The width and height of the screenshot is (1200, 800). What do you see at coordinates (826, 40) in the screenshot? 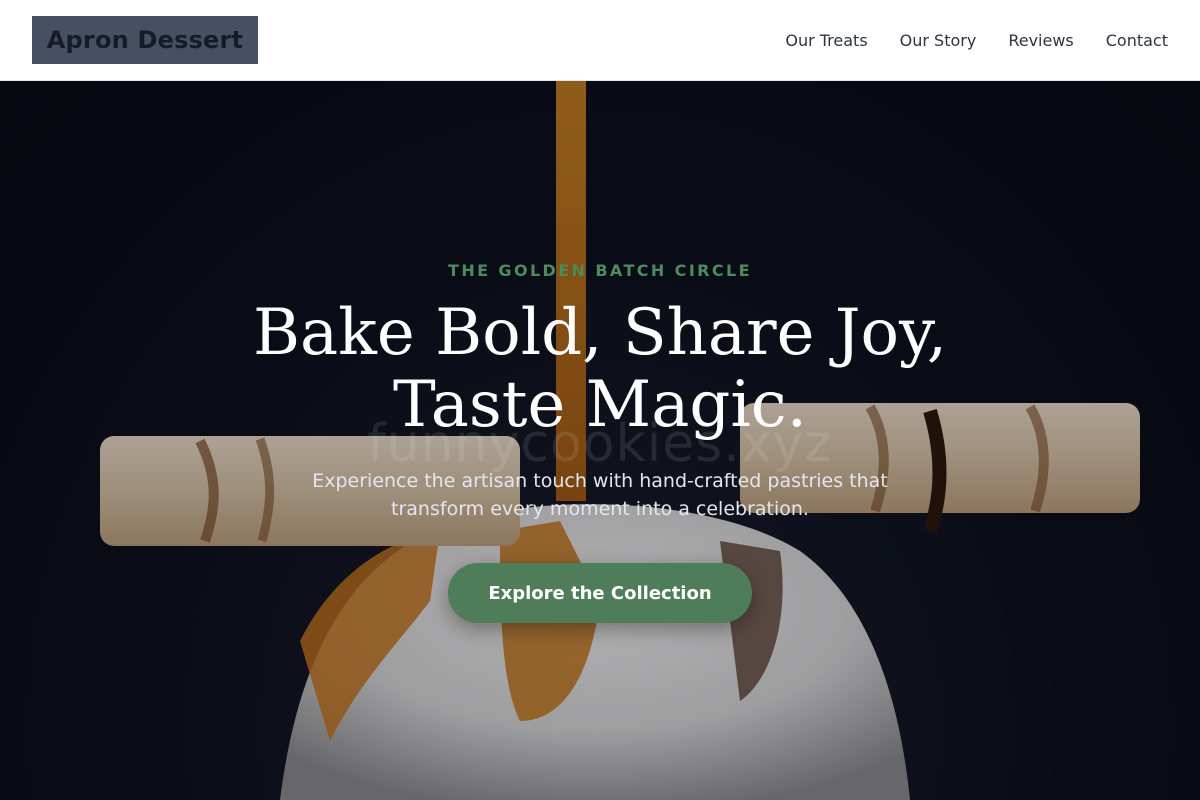
I see `nav-link-our-treats: Our Treats` at bounding box center [826, 40].